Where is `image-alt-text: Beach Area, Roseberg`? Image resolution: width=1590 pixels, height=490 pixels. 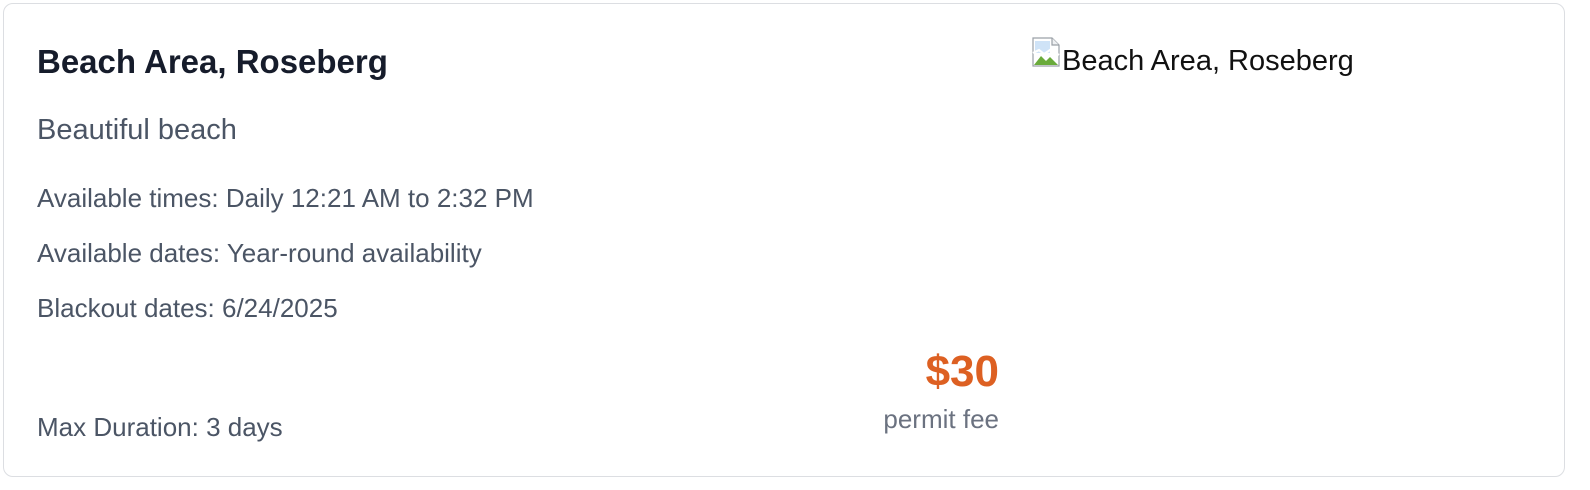 image-alt-text: Beach Area, Roseberg is located at coordinates (1208, 61).